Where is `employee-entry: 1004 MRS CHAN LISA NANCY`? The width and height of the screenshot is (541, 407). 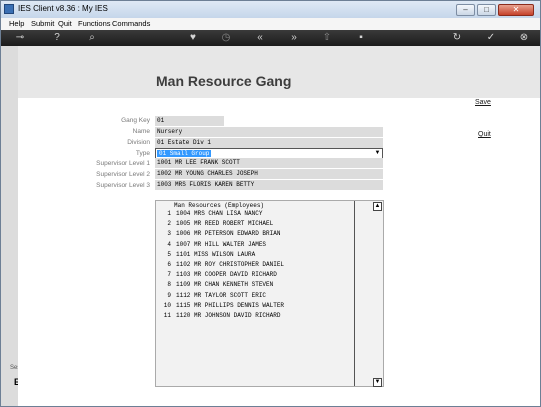 employee-entry: 1004 MRS CHAN LISA NANCY is located at coordinates (219, 213).